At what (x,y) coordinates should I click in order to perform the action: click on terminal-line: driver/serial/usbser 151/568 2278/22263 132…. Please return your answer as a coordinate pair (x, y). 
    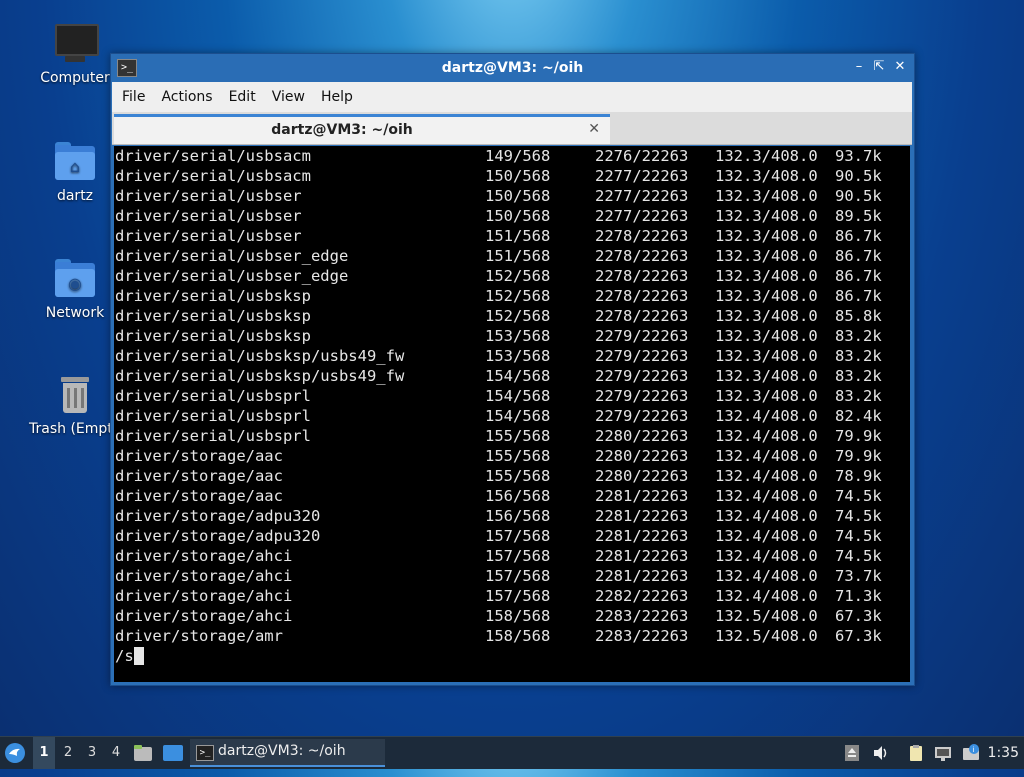
    Looking at the image, I should click on (512, 236).